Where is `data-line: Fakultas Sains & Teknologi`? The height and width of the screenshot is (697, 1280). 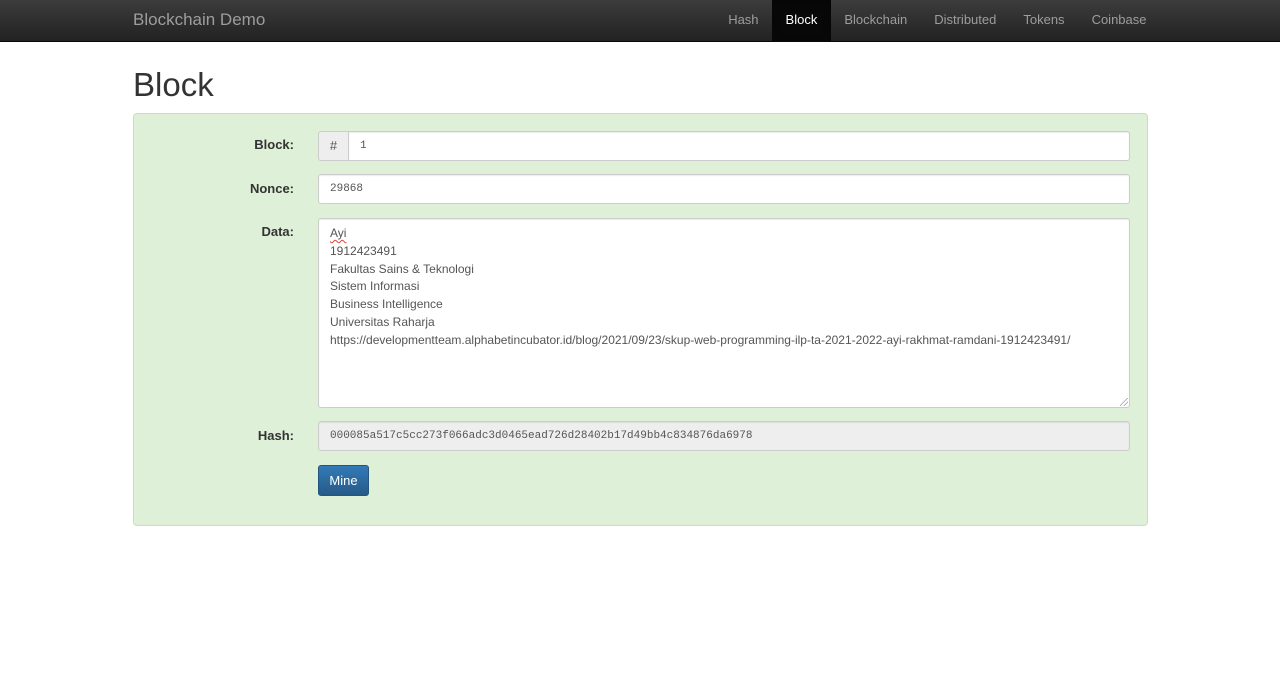
data-line: Fakultas Sains & Teknologi is located at coordinates (402, 268).